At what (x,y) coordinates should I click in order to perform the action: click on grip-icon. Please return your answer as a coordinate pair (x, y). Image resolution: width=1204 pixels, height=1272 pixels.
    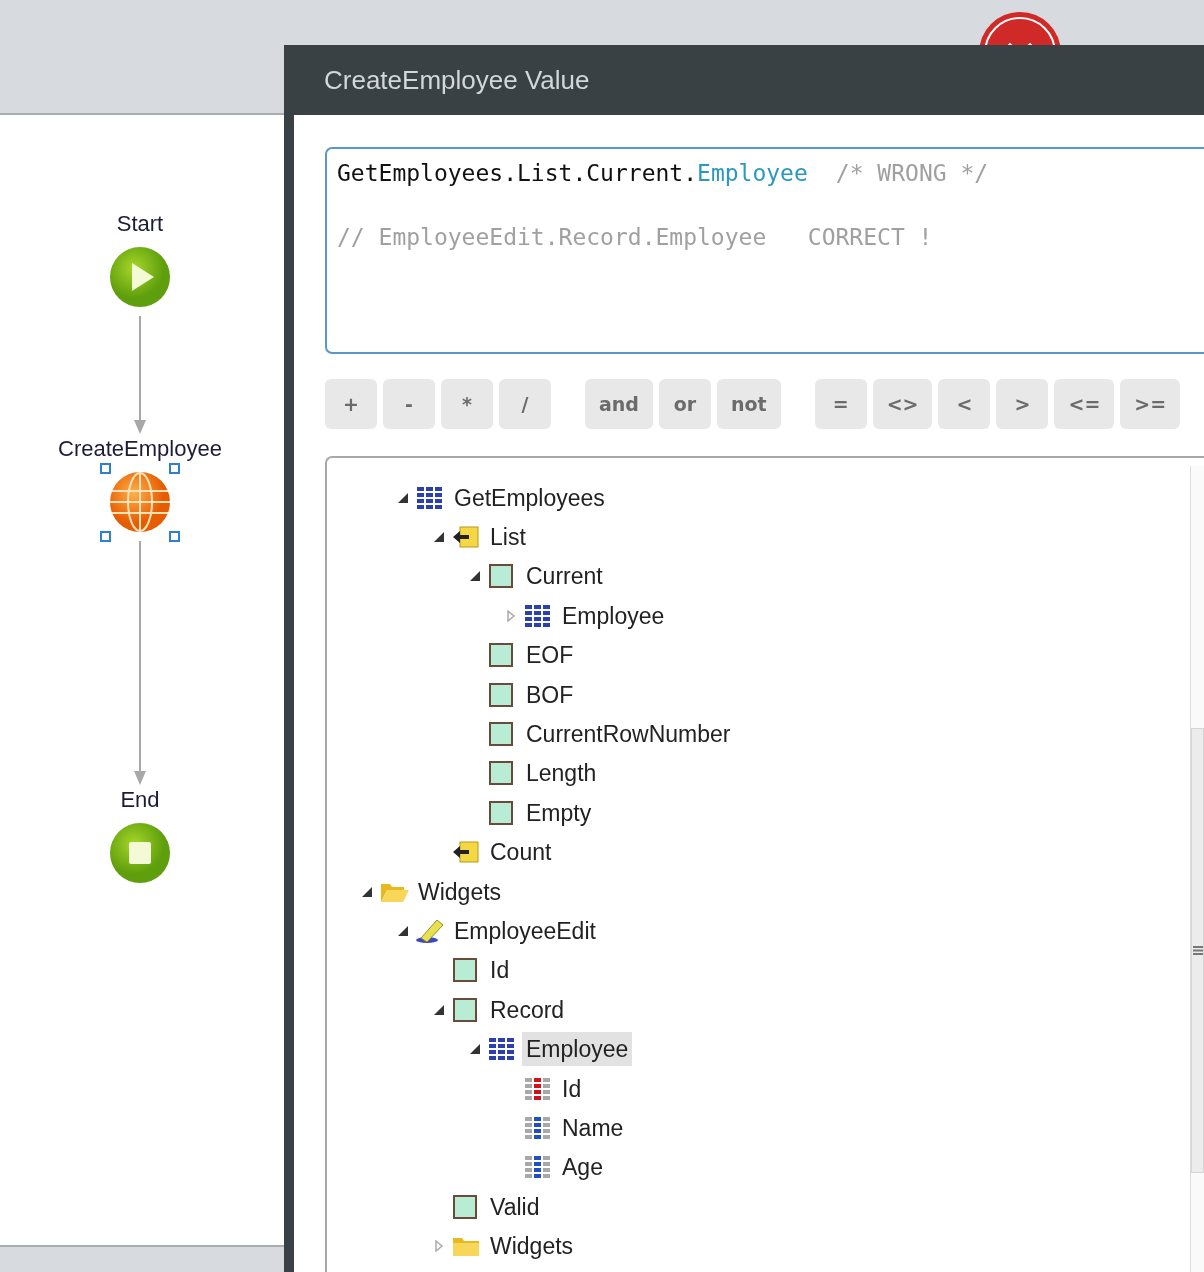
    Looking at the image, I should click on (1197, 950).